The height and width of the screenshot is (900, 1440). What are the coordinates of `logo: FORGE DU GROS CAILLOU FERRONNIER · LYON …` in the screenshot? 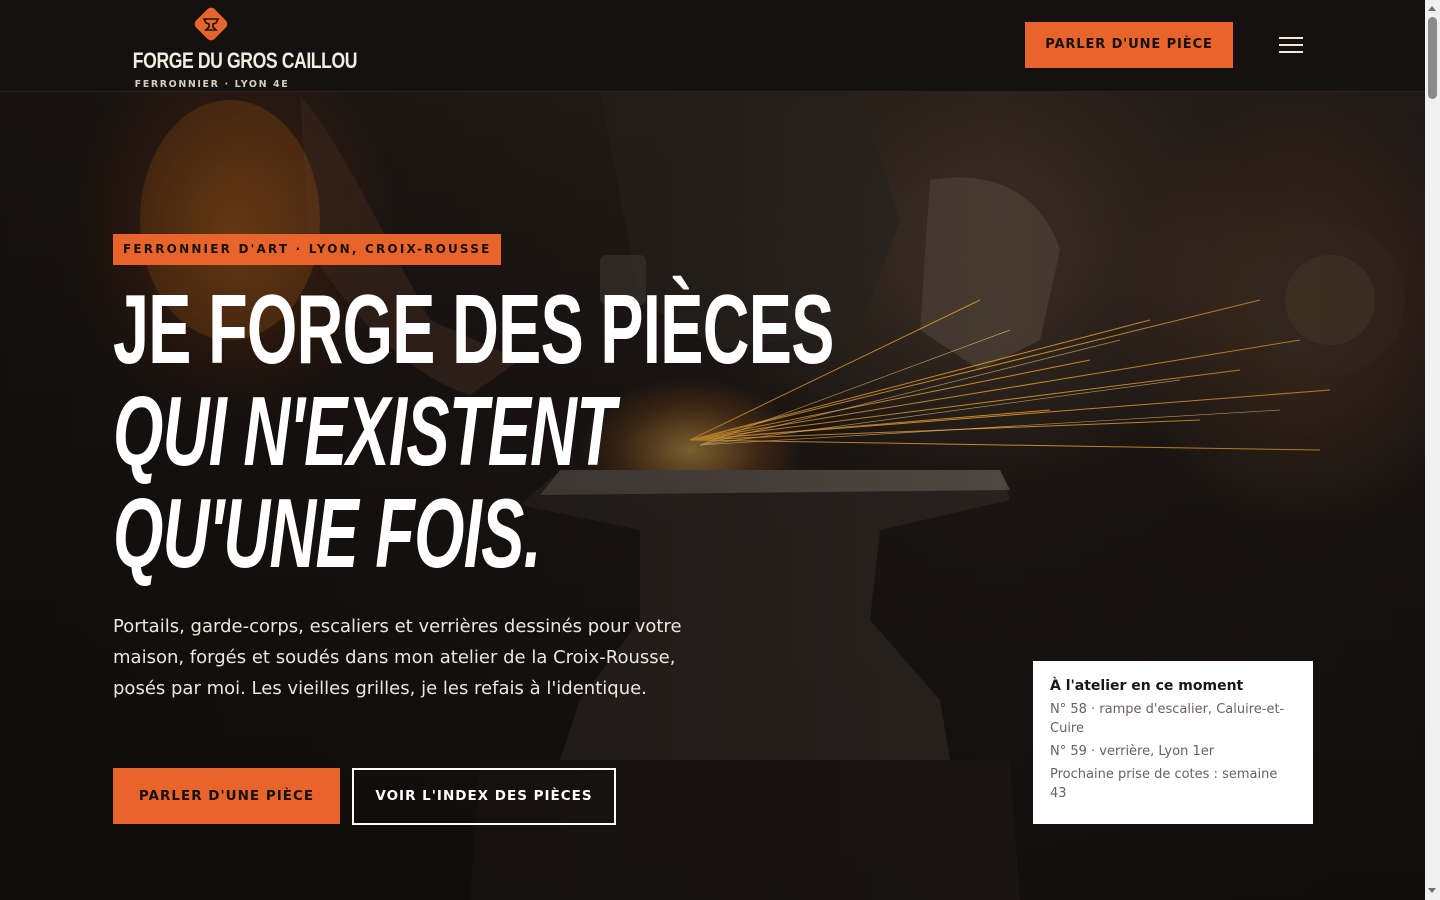 It's located at (235, 45).